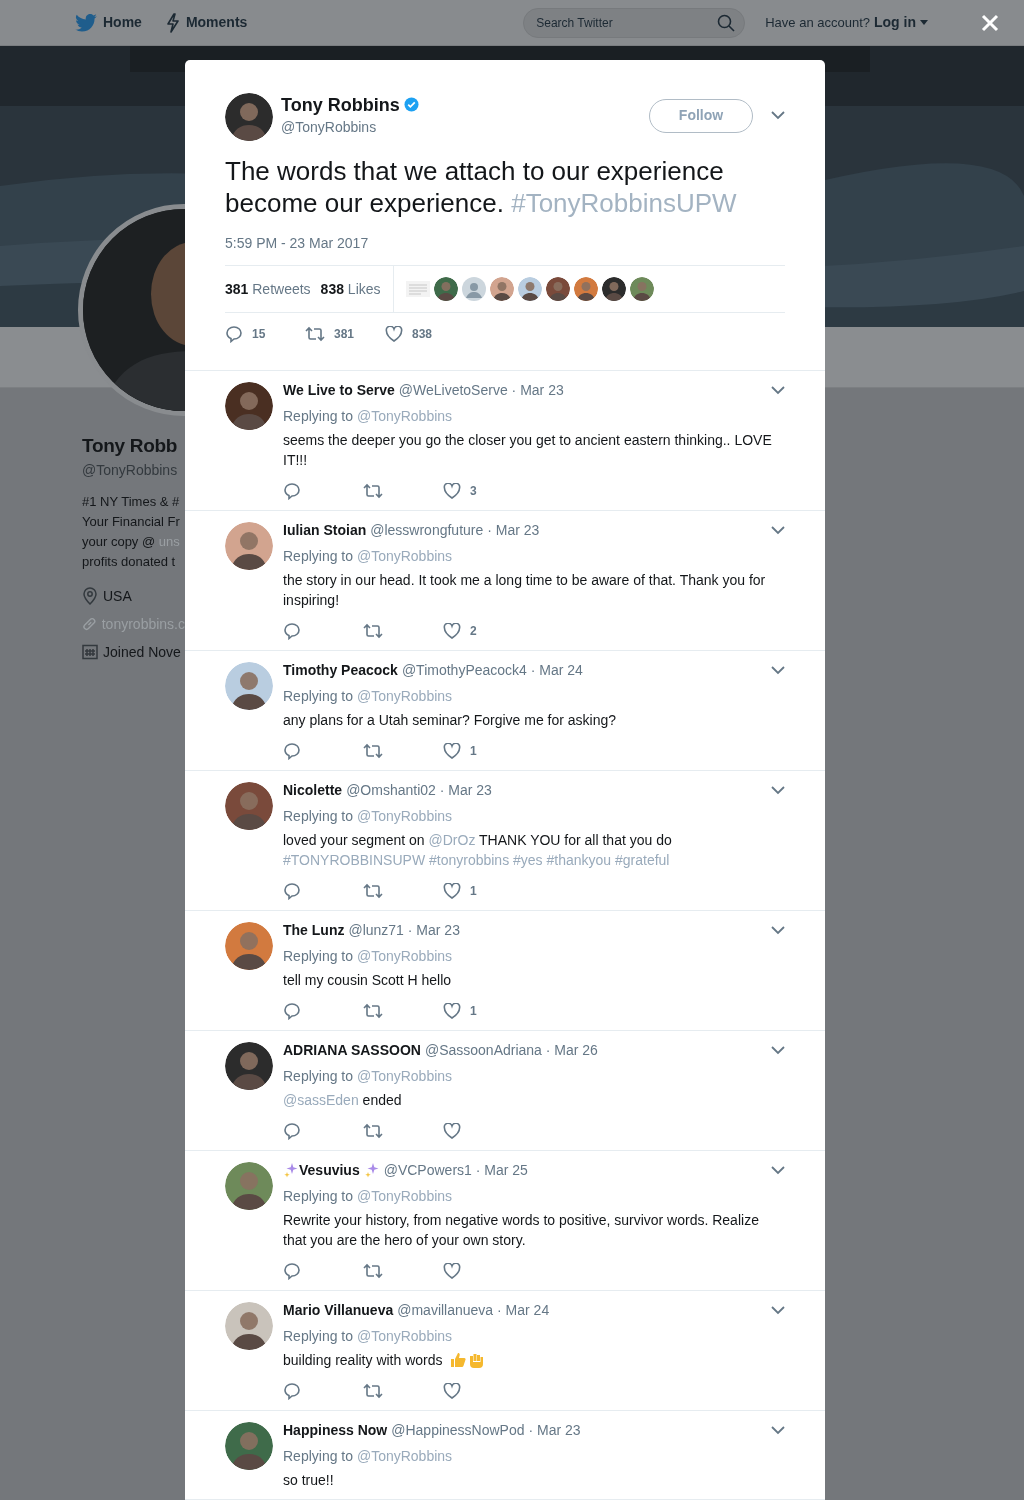 This screenshot has width=1024, height=1500. I want to click on reply-author-name: Vesuvius, so click(329, 1170).